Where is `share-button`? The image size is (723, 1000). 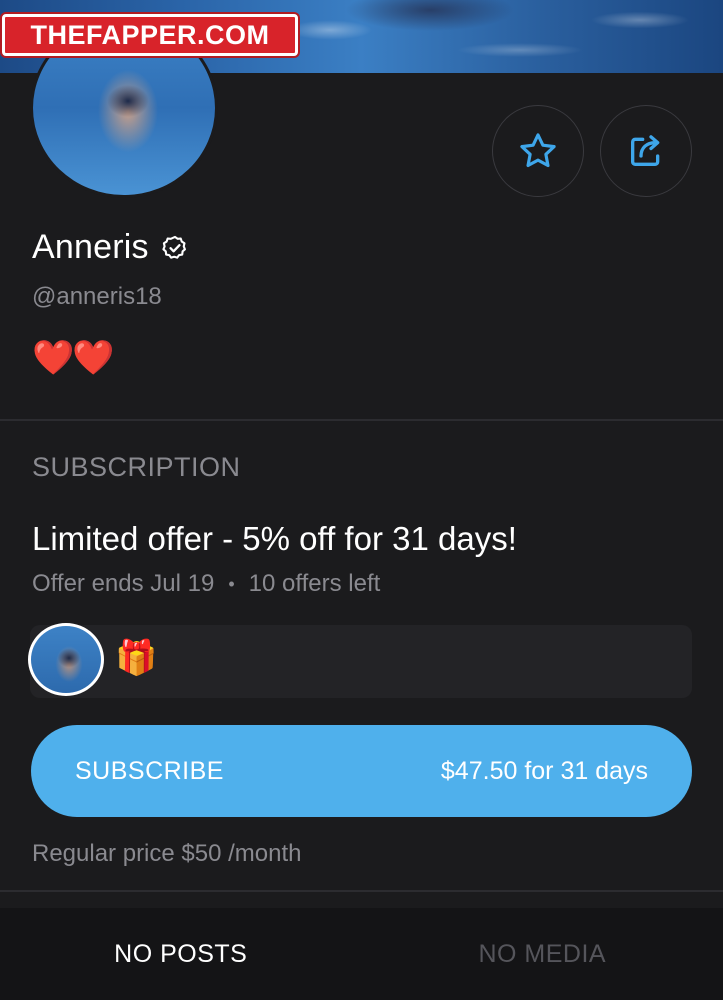
share-button is located at coordinates (646, 151).